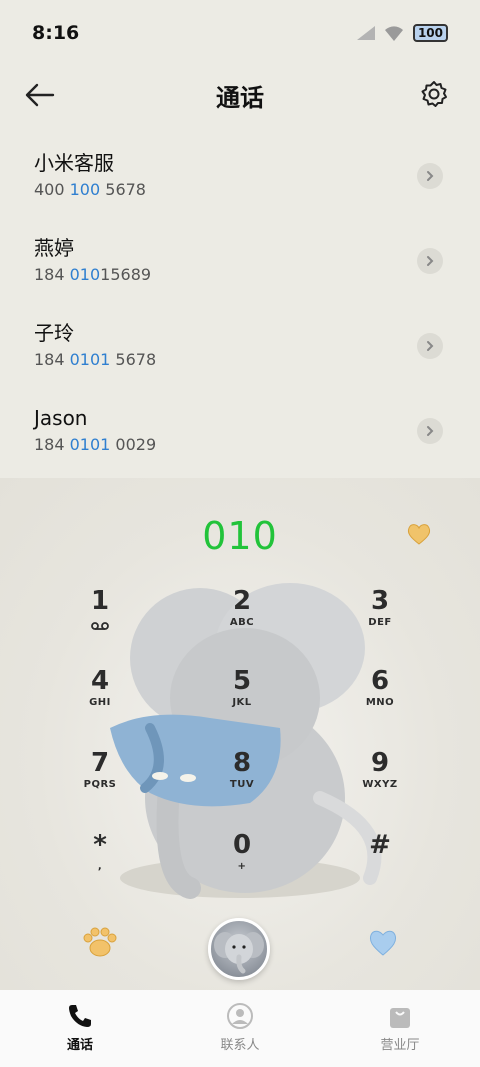 This screenshot has width=480, height=1067. Describe the element at coordinates (240, 350) in the screenshot. I see `contact-row: 子玲 184 0101 5678` at that location.